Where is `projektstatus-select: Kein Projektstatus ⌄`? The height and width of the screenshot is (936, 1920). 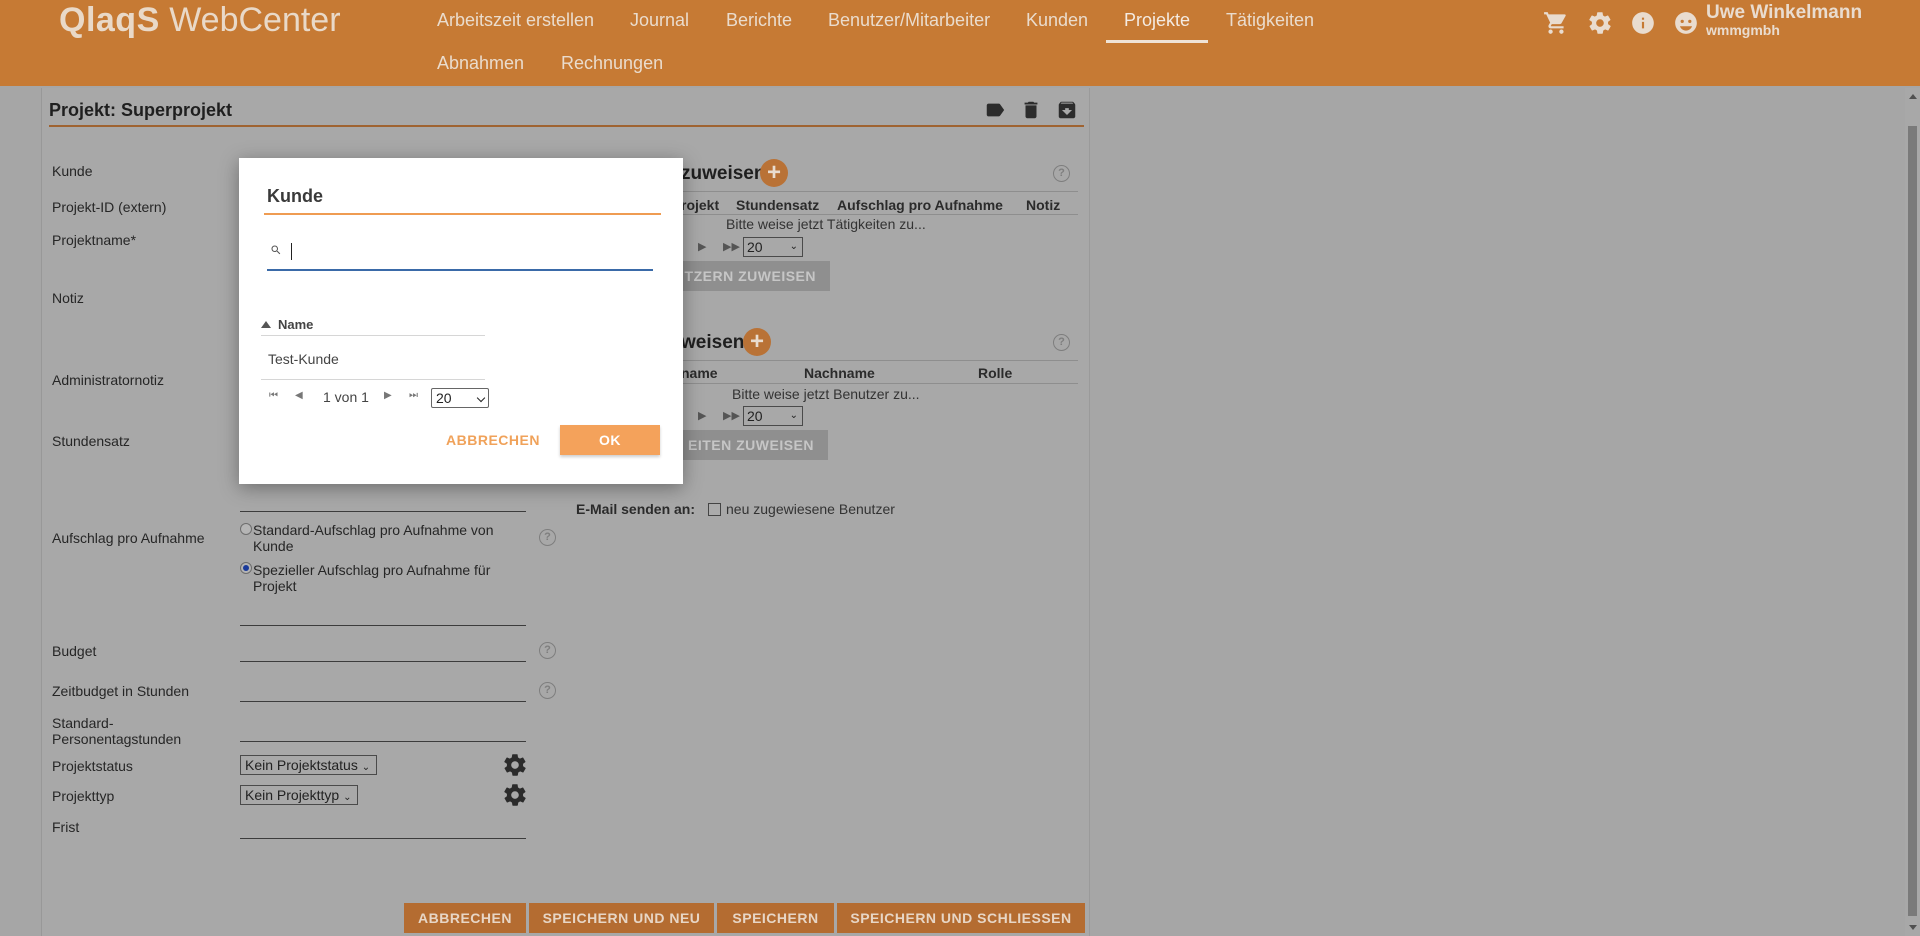 projektstatus-select: Kein Projektstatus ⌄ is located at coordinates (308, 765).